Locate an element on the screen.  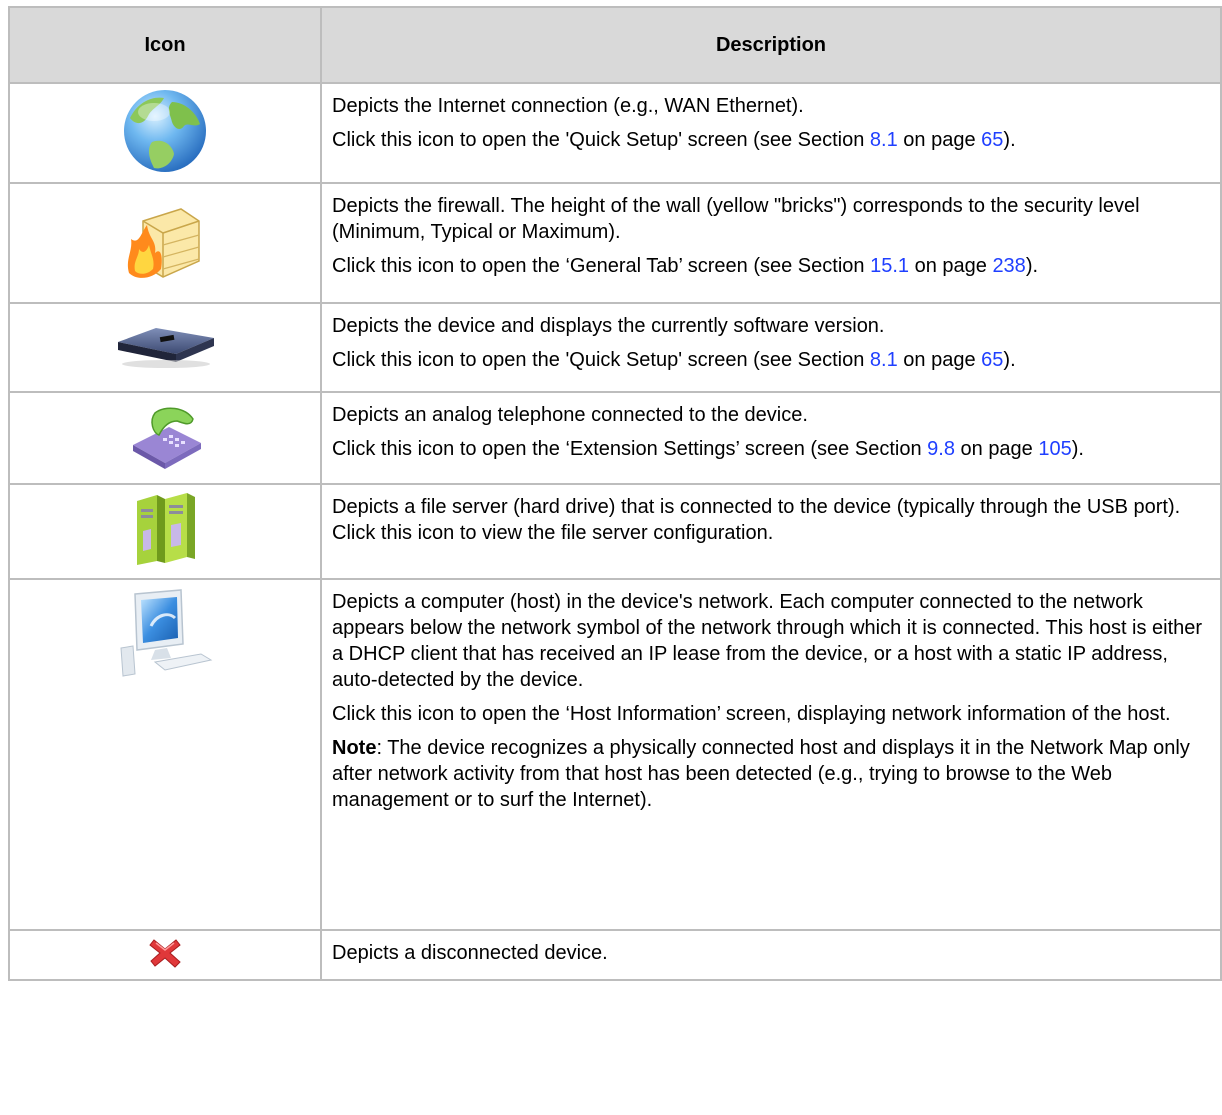
section-link: 15.1 is located at coordinates (889, 266).